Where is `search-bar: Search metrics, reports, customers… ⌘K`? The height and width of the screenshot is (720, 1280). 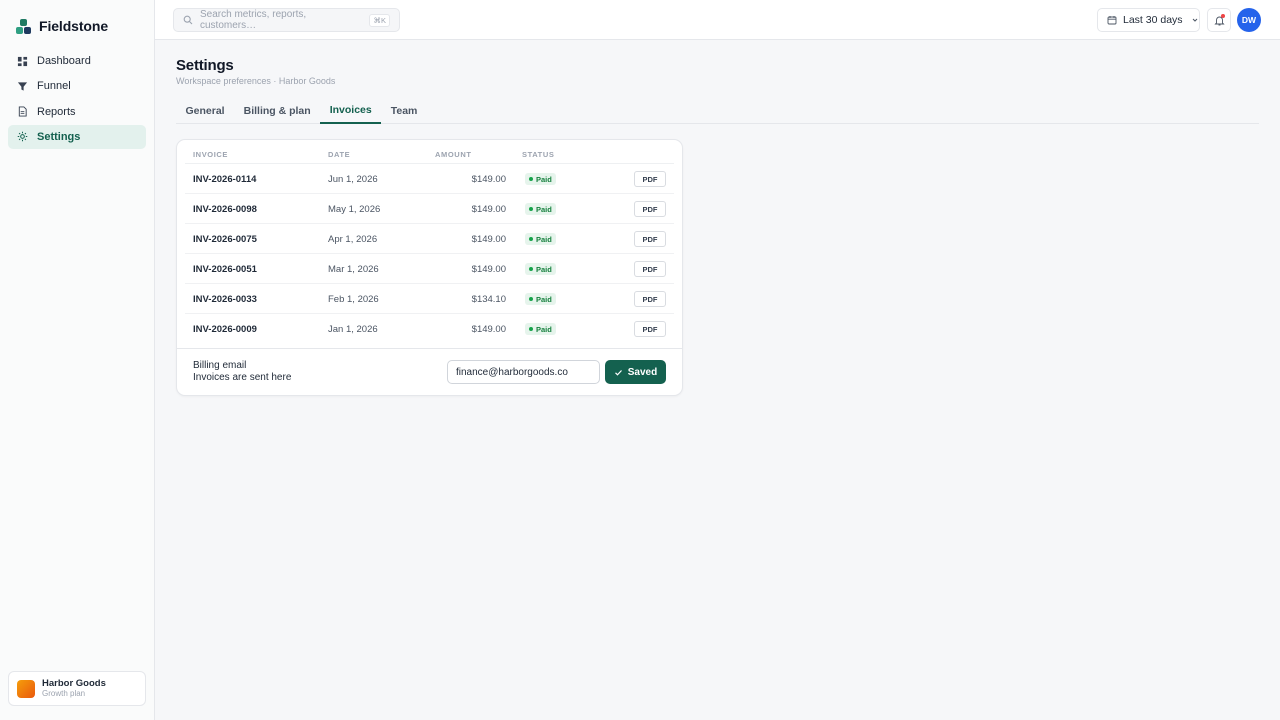
search-bar: Search metrics, reports, customers… ⌘K is located at coordinates (286, 20).